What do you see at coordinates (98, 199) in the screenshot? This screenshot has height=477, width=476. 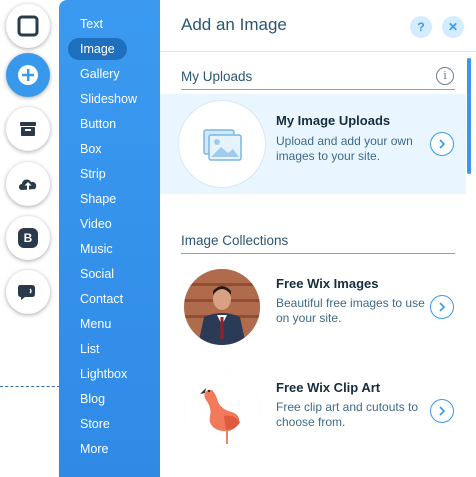 I see `menu-item-shape: Shape` at bounding box center [98, 199].